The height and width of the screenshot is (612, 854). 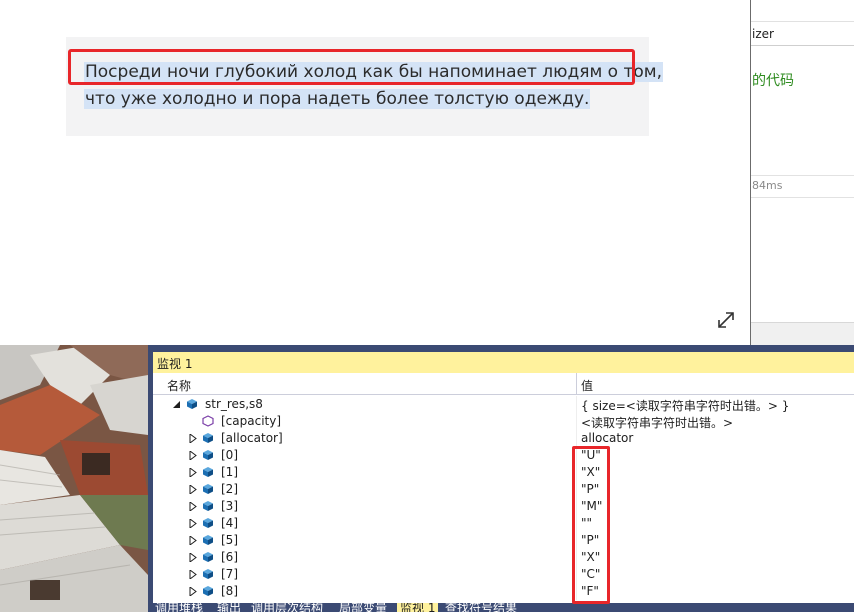 What do you see at coordinates (802, 333) in the screenshot?
I see `right-panel-footer` at bounding box center [802, 333].